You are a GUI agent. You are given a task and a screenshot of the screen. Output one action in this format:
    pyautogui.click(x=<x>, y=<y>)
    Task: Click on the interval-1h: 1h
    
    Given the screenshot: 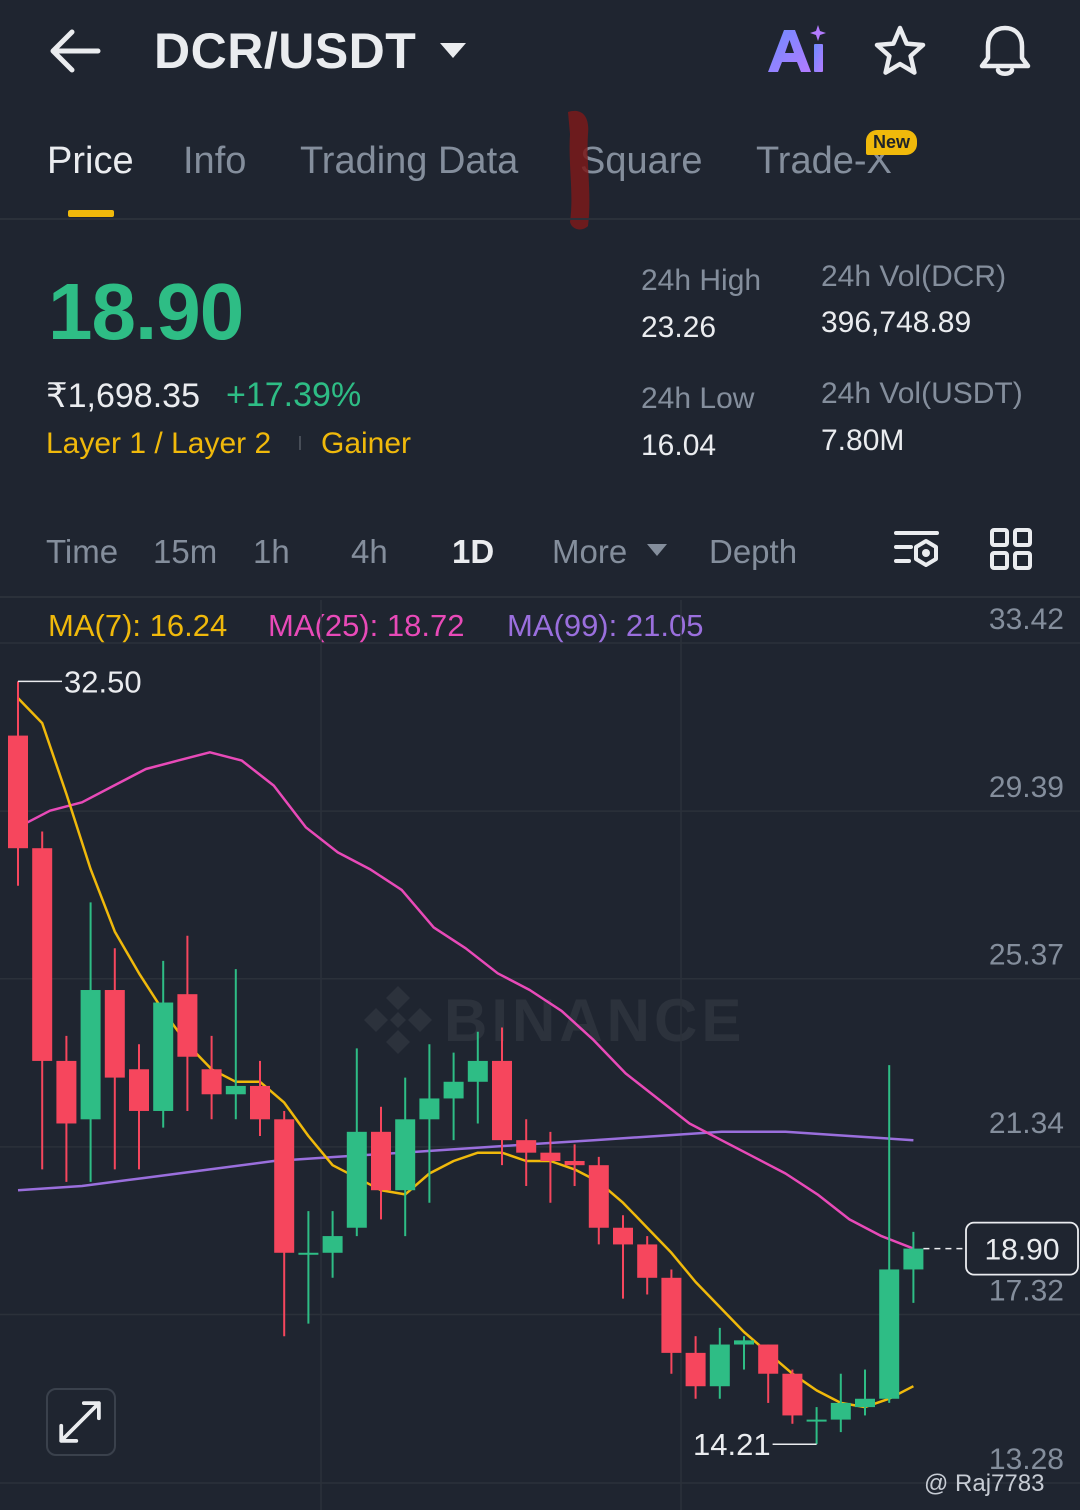 What is the action you would take?
    pyautogui.click(x=271, y=552)
    